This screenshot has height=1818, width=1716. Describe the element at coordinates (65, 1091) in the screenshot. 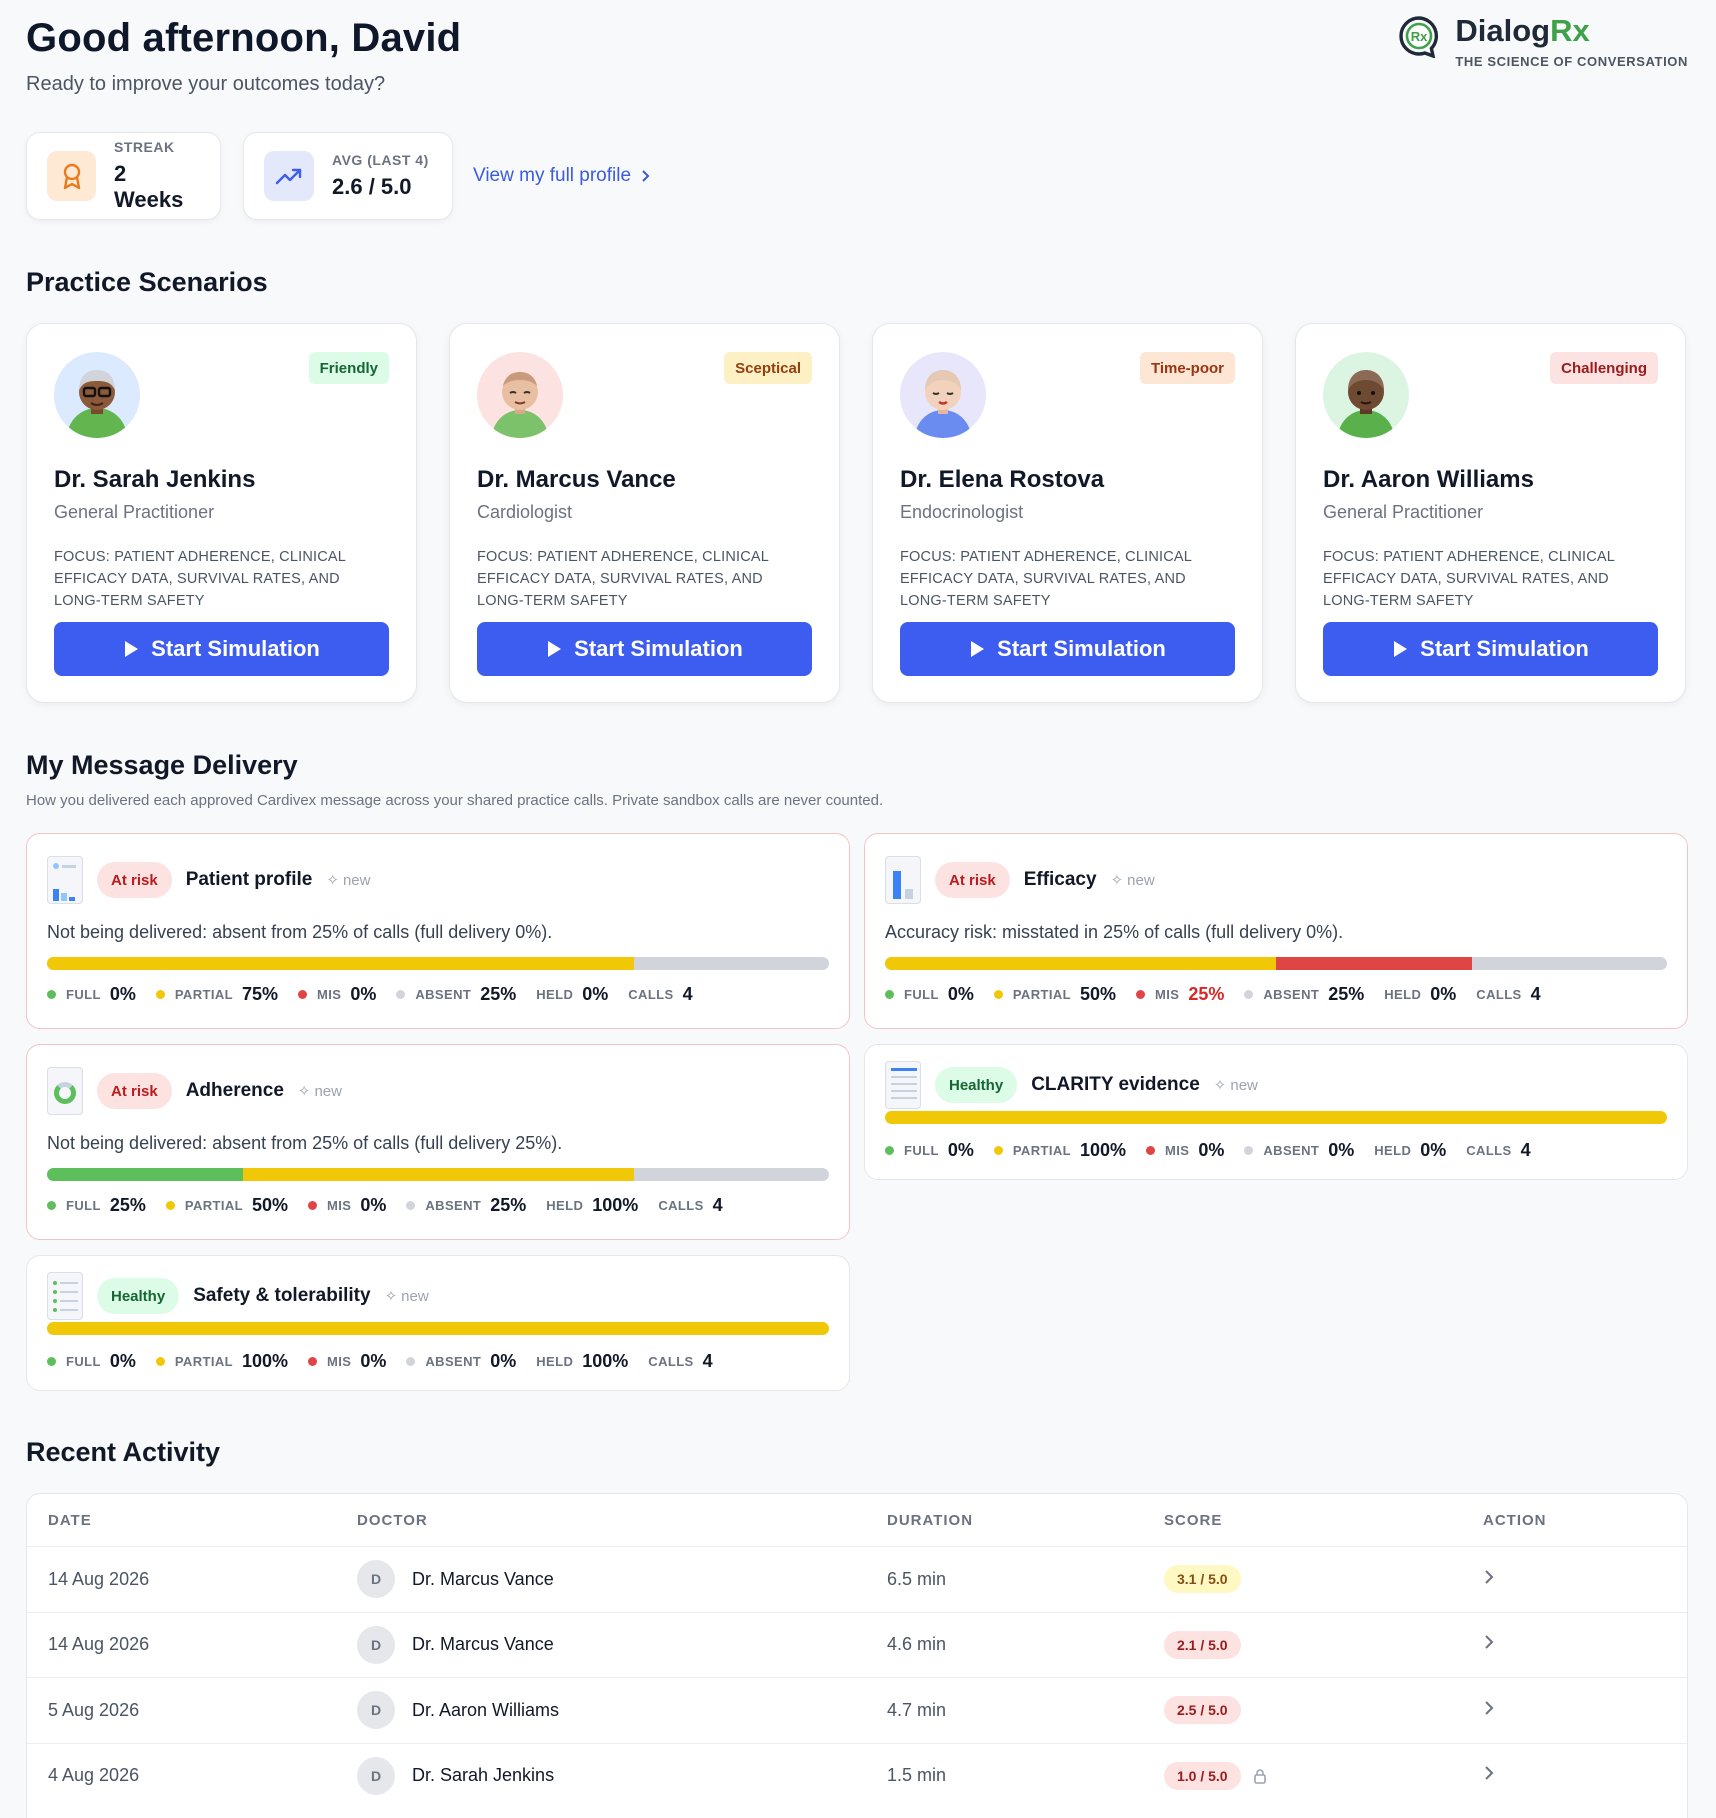

I see `donut-doc-icon` at that location.